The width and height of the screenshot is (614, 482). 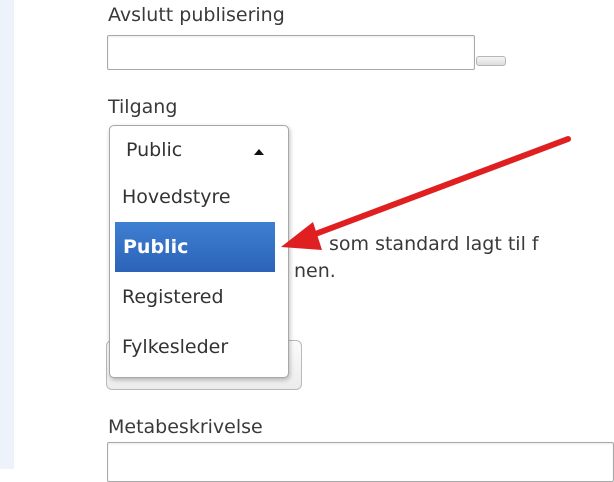 I want to click on arrow-shaft, so click(x=439, y=187).